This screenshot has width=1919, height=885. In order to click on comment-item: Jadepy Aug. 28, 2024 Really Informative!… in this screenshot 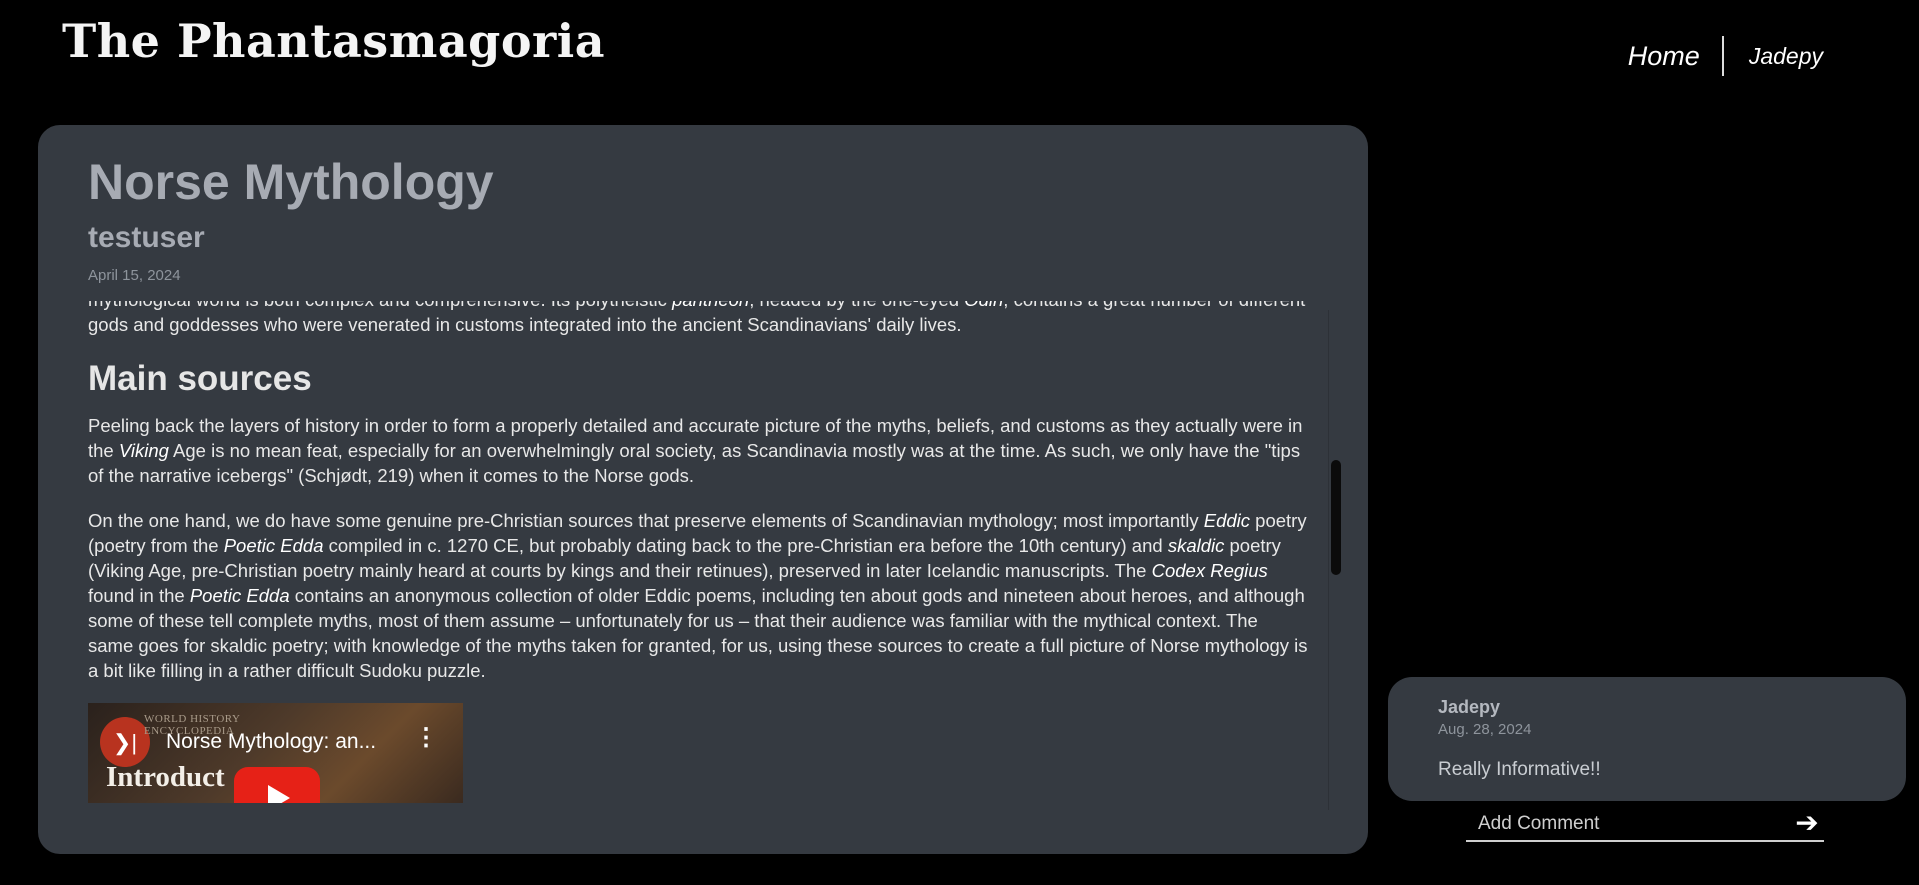, I will do `click(1647, 739)`.